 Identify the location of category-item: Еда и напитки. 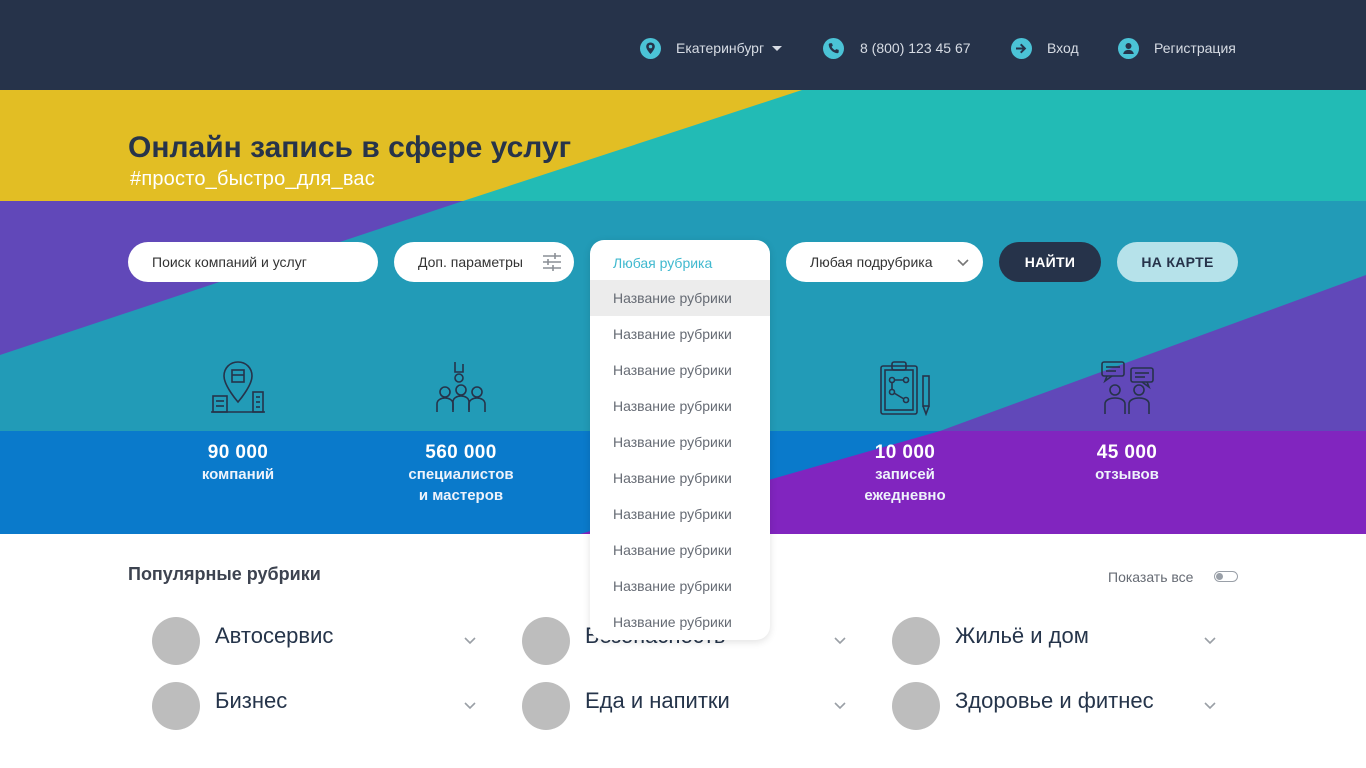
(687, 706).